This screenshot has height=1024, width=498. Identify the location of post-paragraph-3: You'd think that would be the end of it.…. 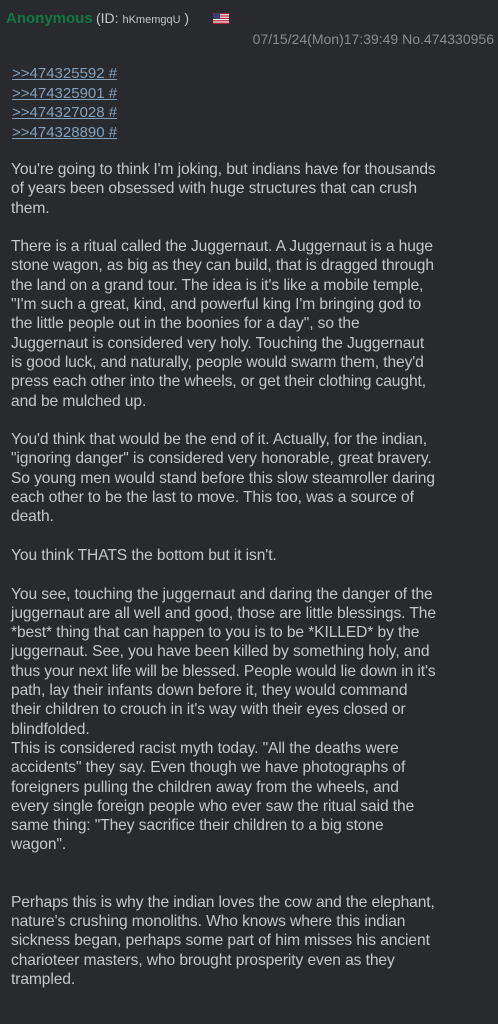
(223, 478).